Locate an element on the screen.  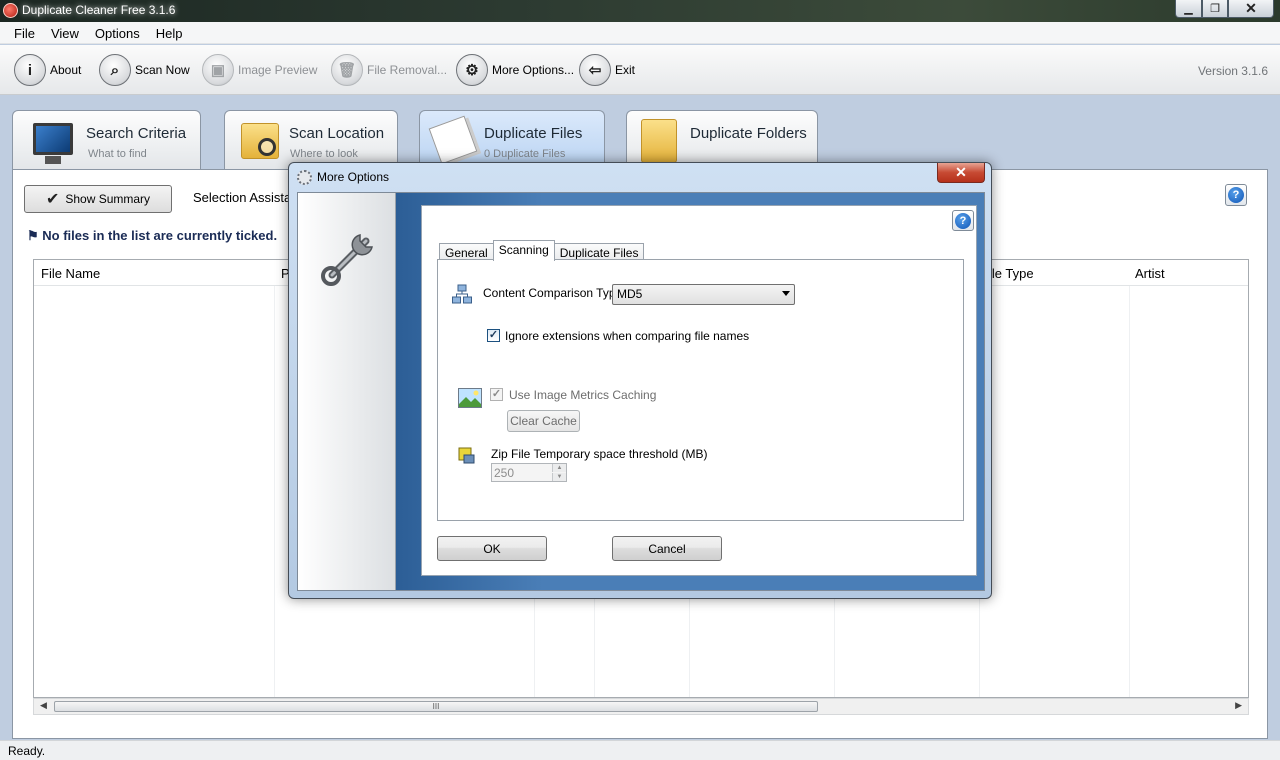
zip-threshold-input: 250 ▲ ▼ is located at coordinates (529, 472).